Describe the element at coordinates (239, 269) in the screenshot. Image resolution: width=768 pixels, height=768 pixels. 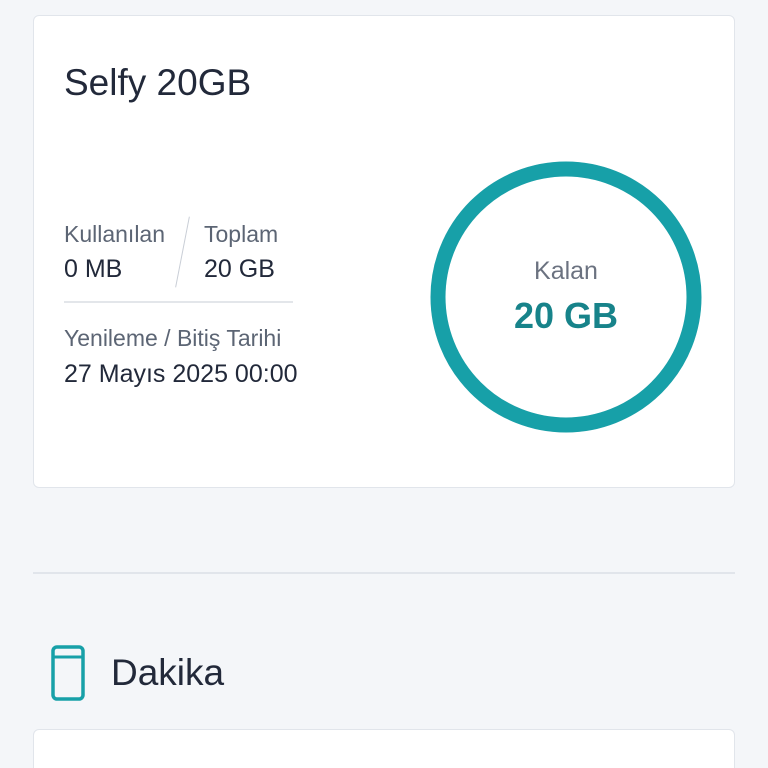
I see `total-value: 20 GB` at that location.